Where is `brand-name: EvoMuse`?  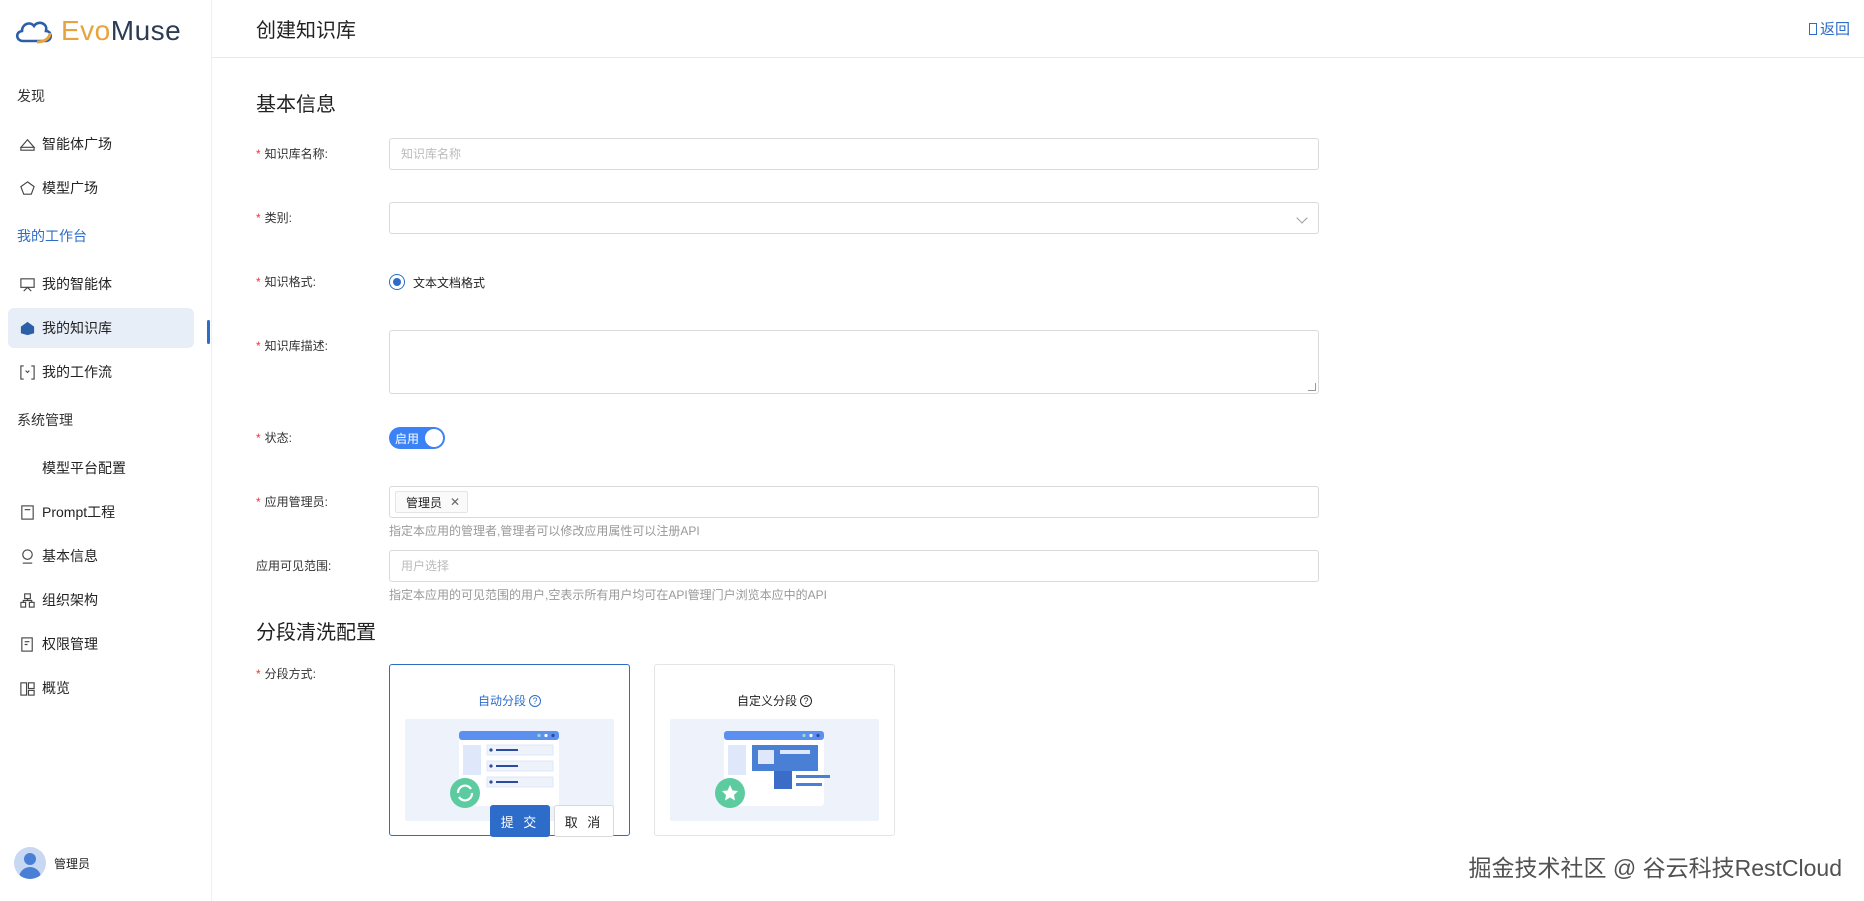 brand-name: EvoMuse is located at coordinates (121, 30).